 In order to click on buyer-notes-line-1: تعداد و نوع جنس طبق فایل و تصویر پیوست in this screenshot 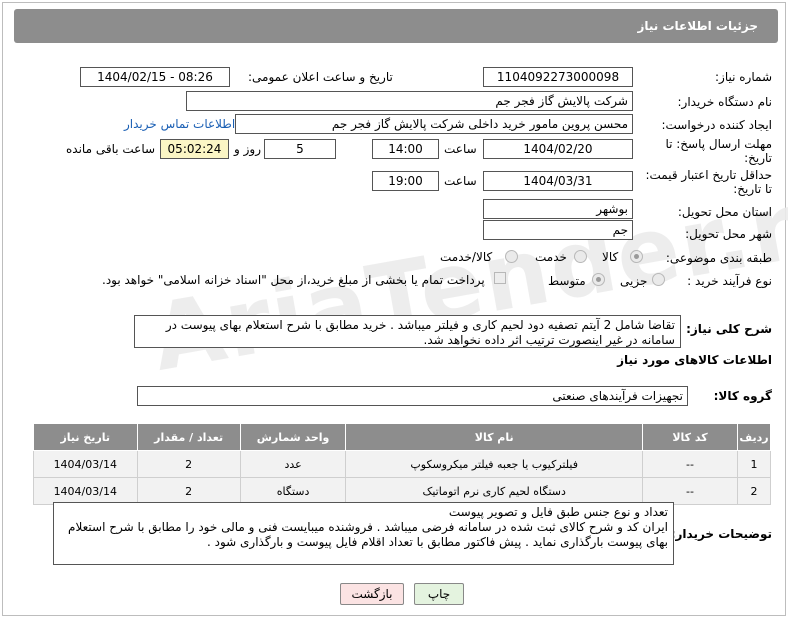, I will do `click(558, 512)`.